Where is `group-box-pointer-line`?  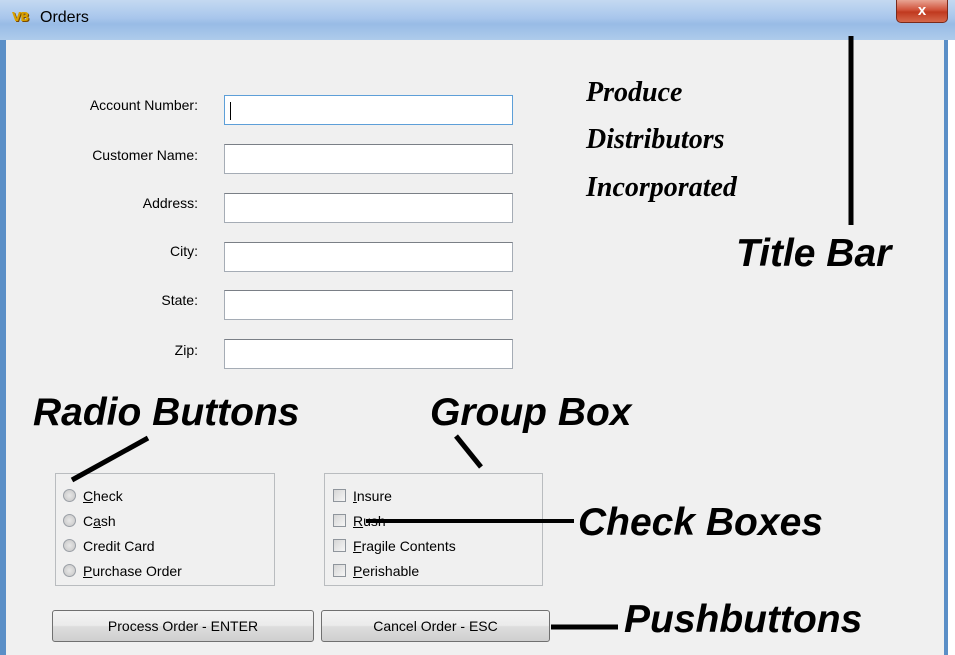 group-box-pointer-line is located at coordinates (468, 451).